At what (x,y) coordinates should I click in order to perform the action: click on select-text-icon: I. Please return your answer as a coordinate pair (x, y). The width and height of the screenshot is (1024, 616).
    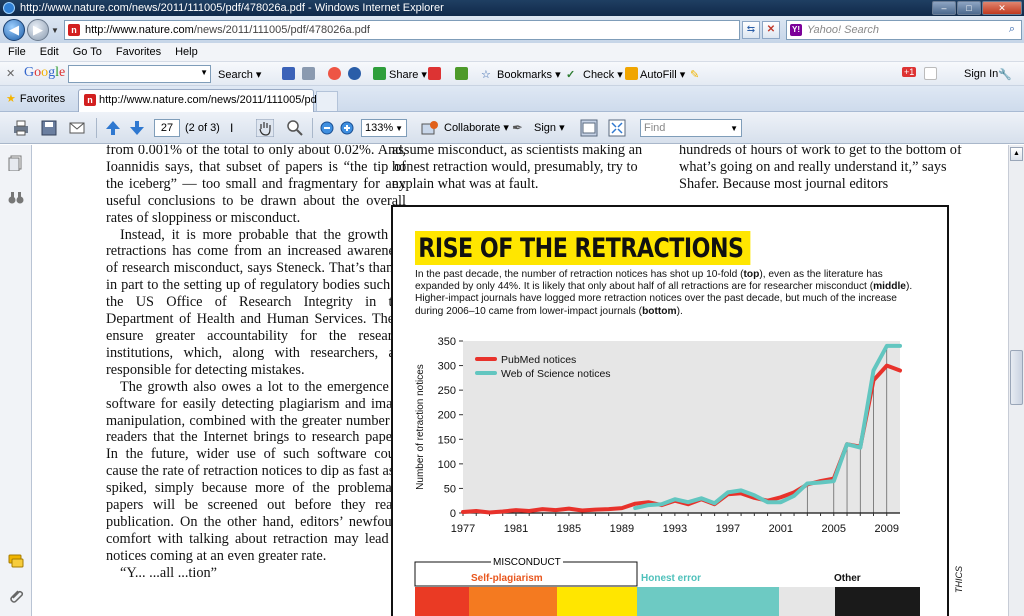
    Looking at the image, I should click on (239, 130).